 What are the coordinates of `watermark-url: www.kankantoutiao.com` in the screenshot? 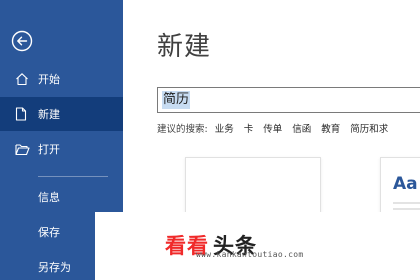 It's located at (250, 254).